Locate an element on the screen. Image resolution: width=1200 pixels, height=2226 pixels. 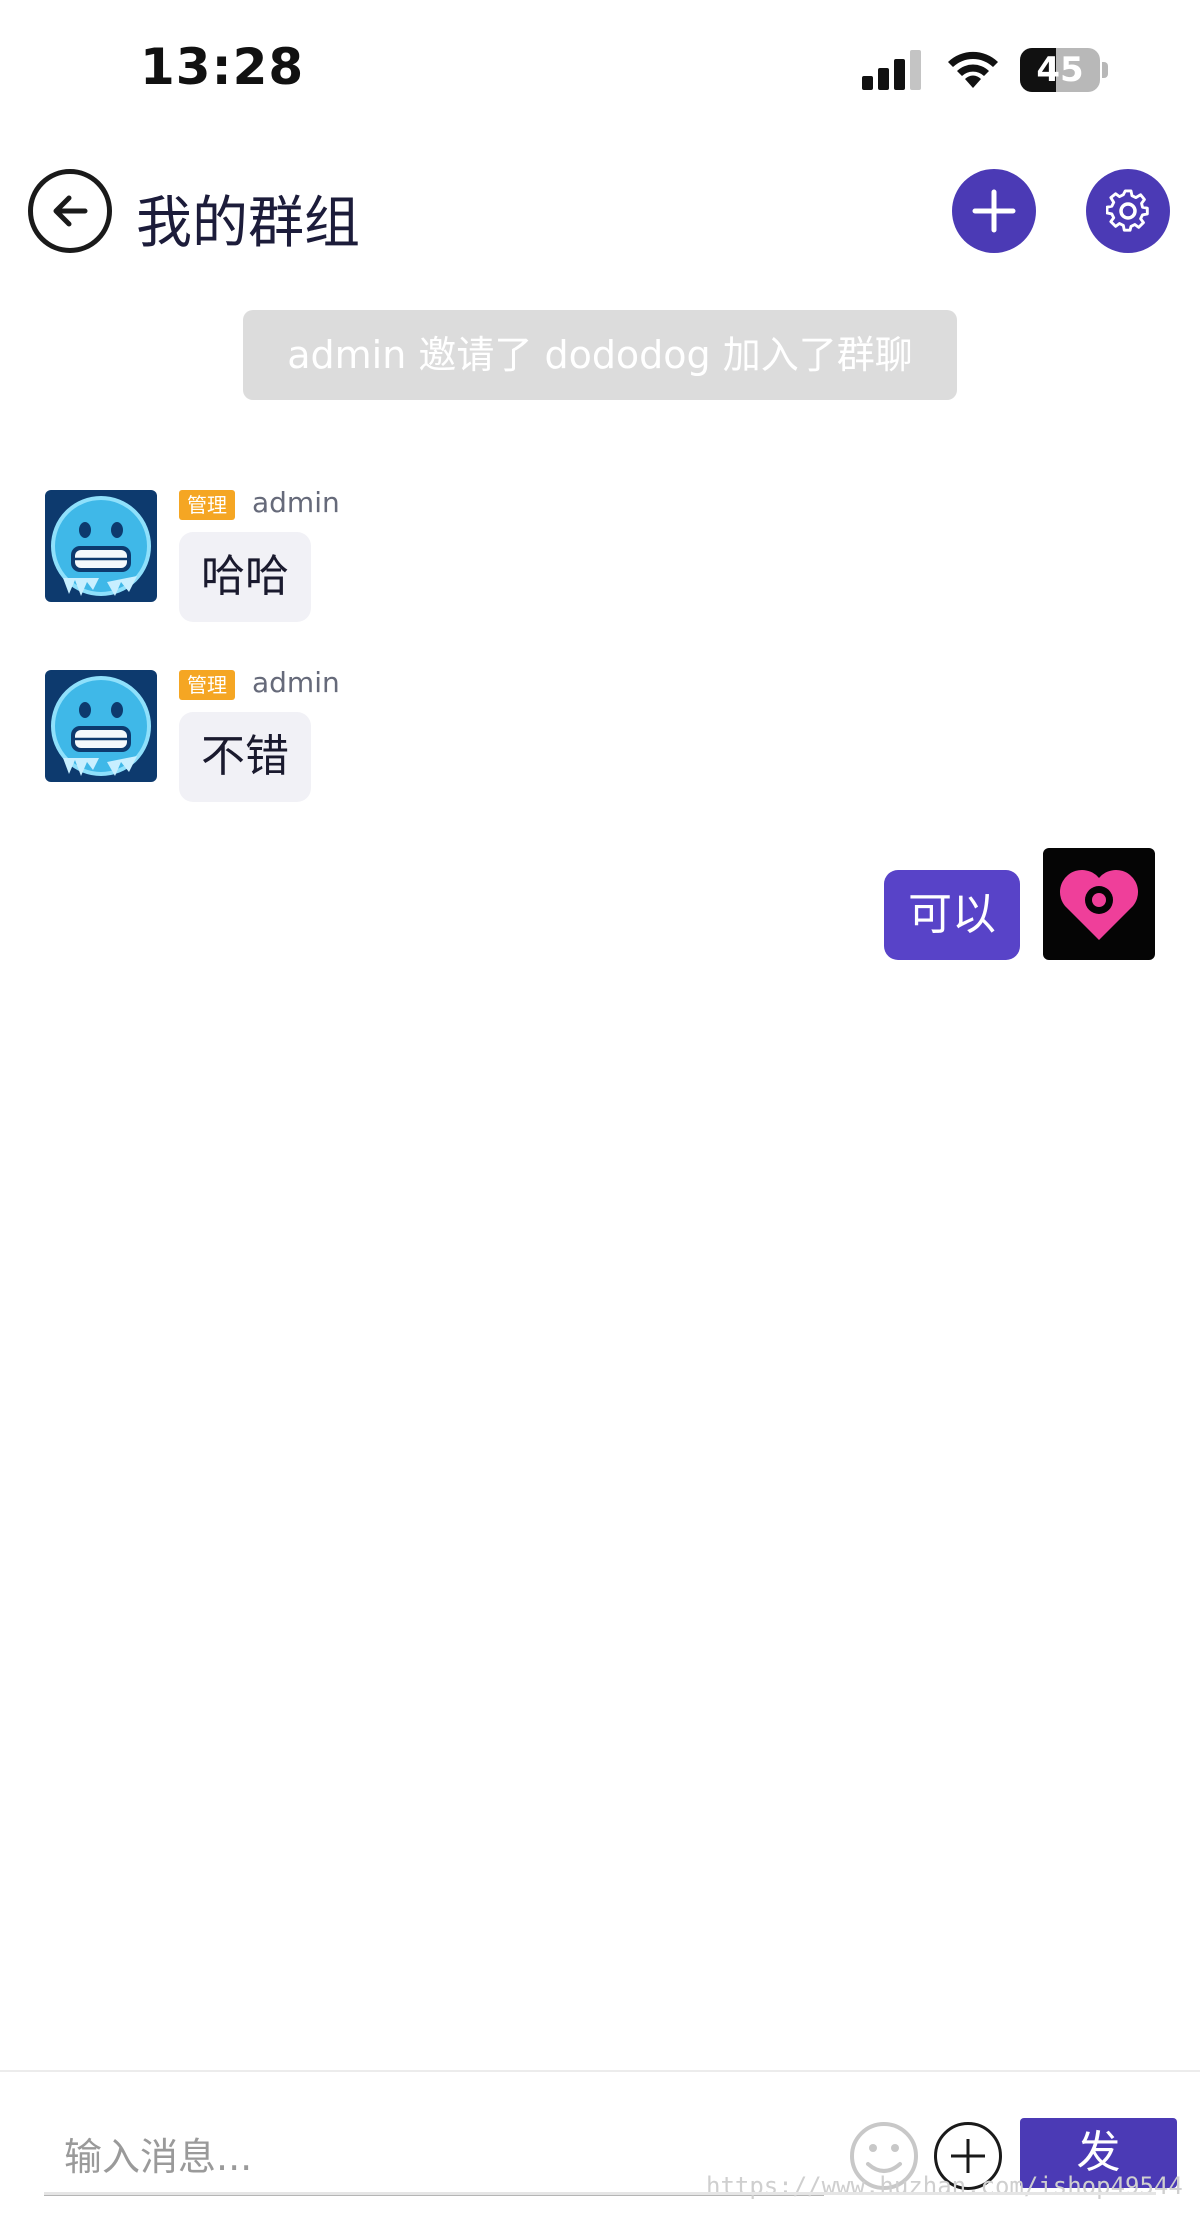
gear-icon is located at coordinates (1127, 210).